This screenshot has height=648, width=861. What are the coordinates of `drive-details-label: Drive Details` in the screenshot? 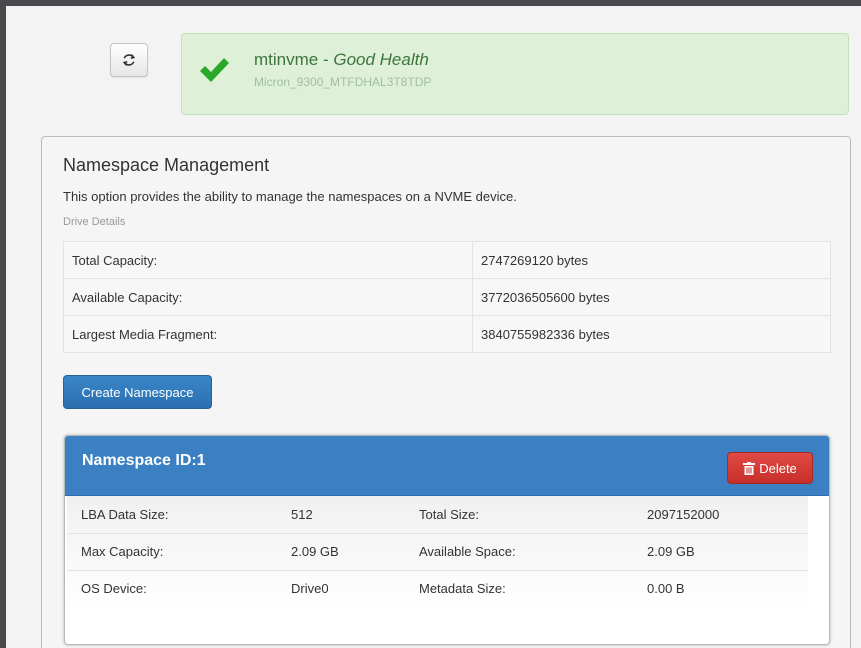 It's located at (94, 222).